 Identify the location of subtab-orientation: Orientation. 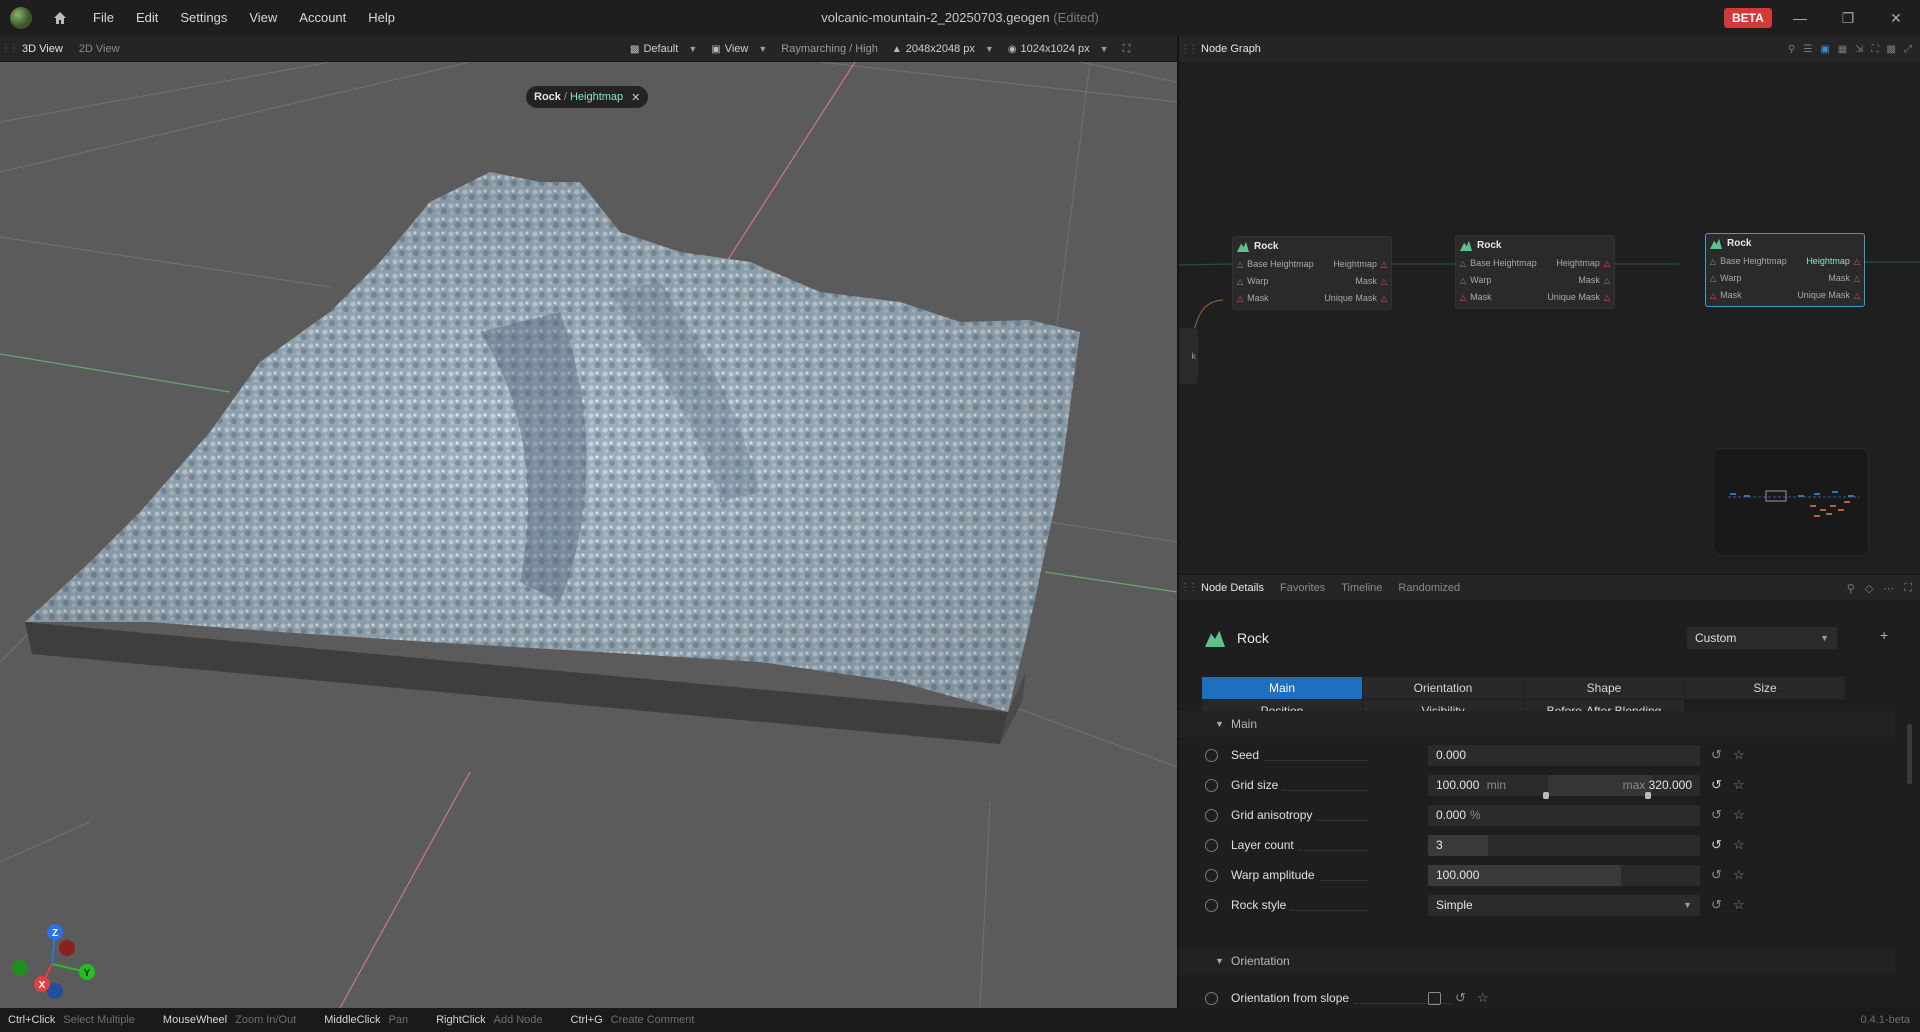
(1443, 688).